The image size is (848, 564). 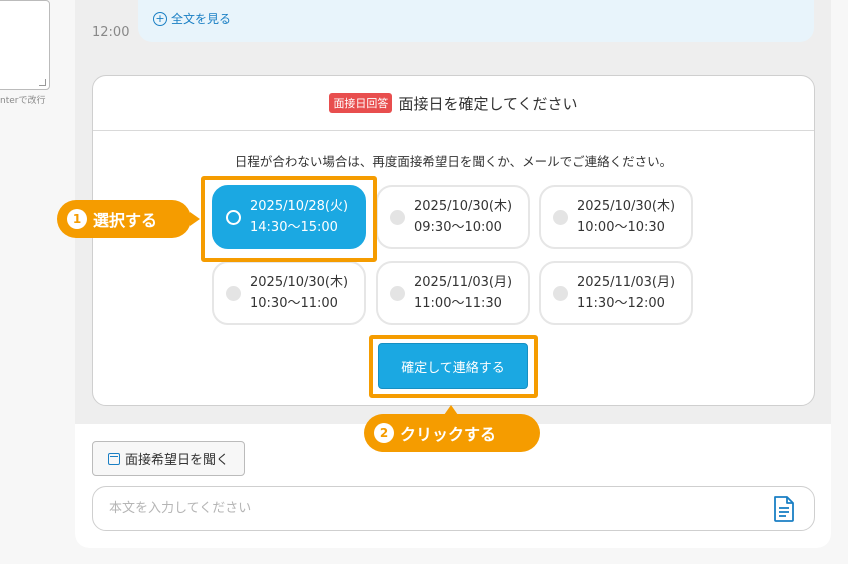 I want to click on slot-text: 2025/10/30(木) 10:30〜11:00, so click(x=299, y=293).